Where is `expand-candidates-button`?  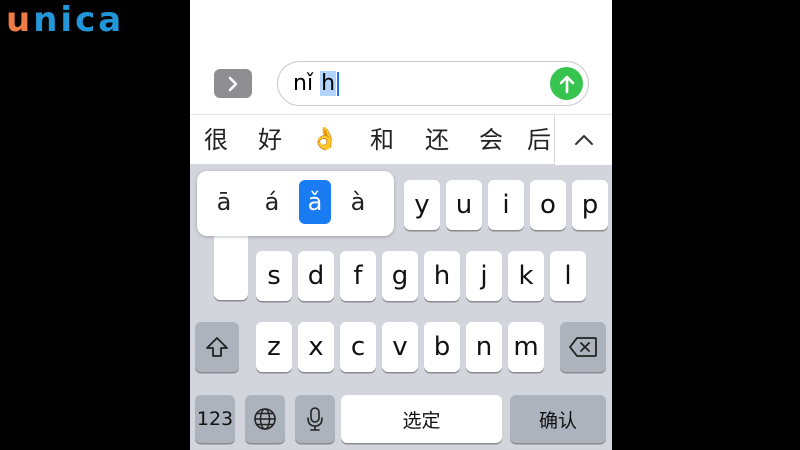
expand-candidates-button is located at coordinates (583, 140).